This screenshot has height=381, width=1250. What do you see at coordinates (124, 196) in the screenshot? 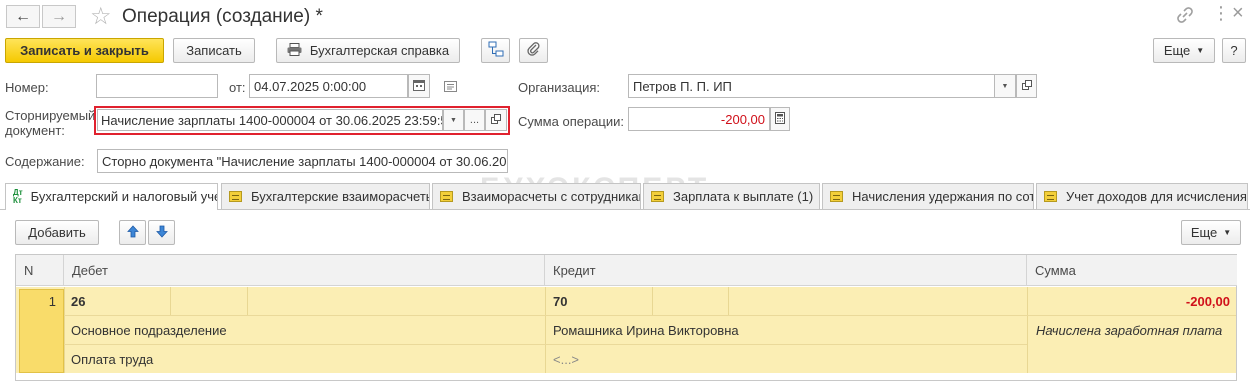
I see `tab-label: Бухгалтерский и налоговый учет` at bounding box center [124, 196].